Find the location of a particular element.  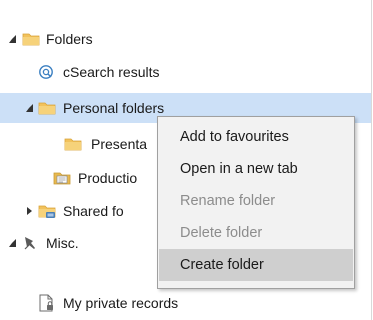

menu-item-add-to-favourites: Add to favourites is located at coordinates (256, 137).